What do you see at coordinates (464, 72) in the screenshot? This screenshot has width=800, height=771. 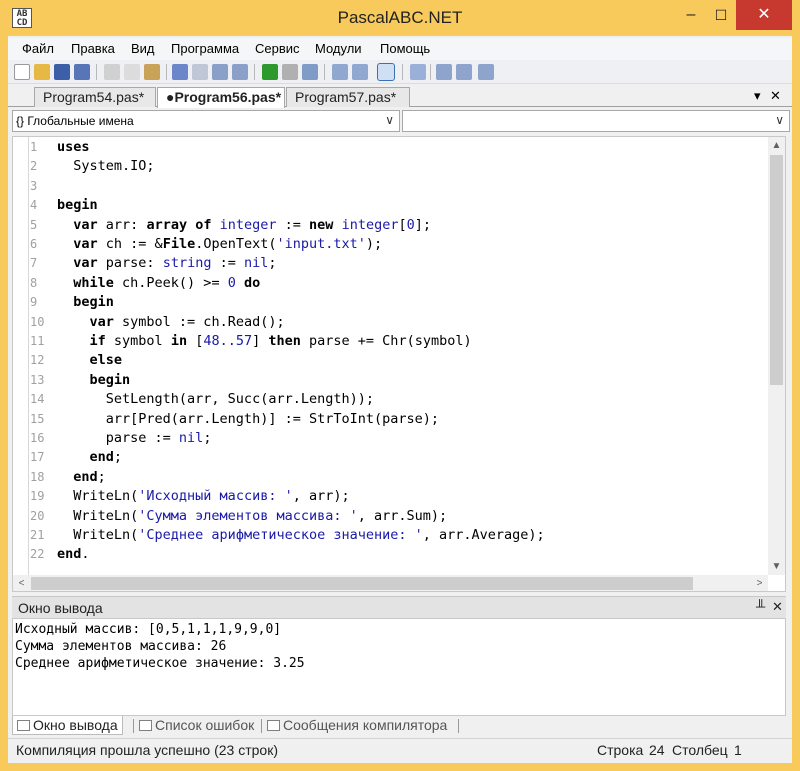 I see `form-code-icon` at bounding box center [464, 72].